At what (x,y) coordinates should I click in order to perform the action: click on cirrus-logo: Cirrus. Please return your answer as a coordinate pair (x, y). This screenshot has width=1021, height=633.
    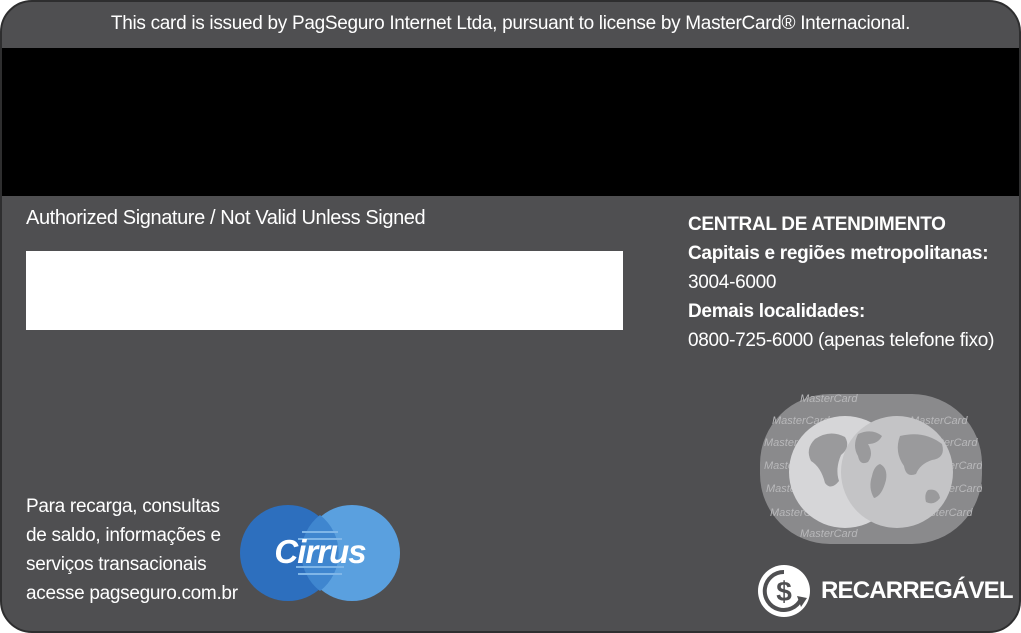
    Looking at the image, I should click on (320, 553).